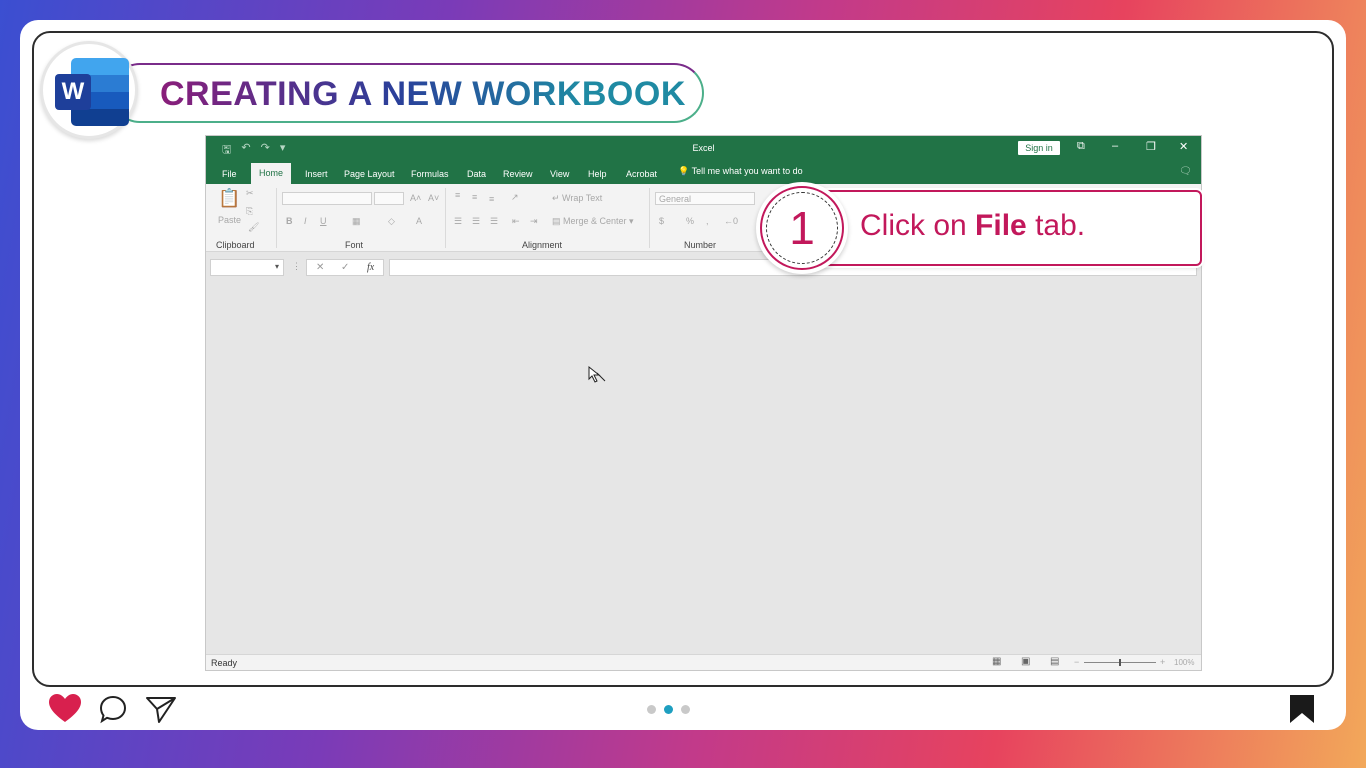 The height and width of the screenshot is (768, 1366). Describe the element at coordinates (1076, 662) in the screenshot. I see `zoom-out-icon: −` at that location.